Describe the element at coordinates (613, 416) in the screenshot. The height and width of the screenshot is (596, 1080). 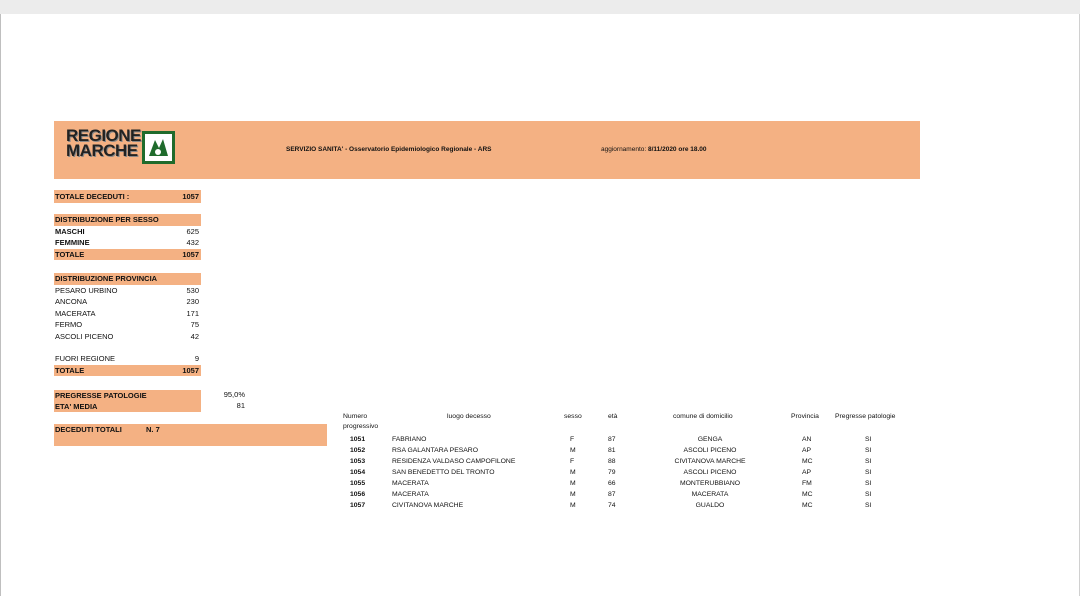
I see `col-header-eta: età` at that location.